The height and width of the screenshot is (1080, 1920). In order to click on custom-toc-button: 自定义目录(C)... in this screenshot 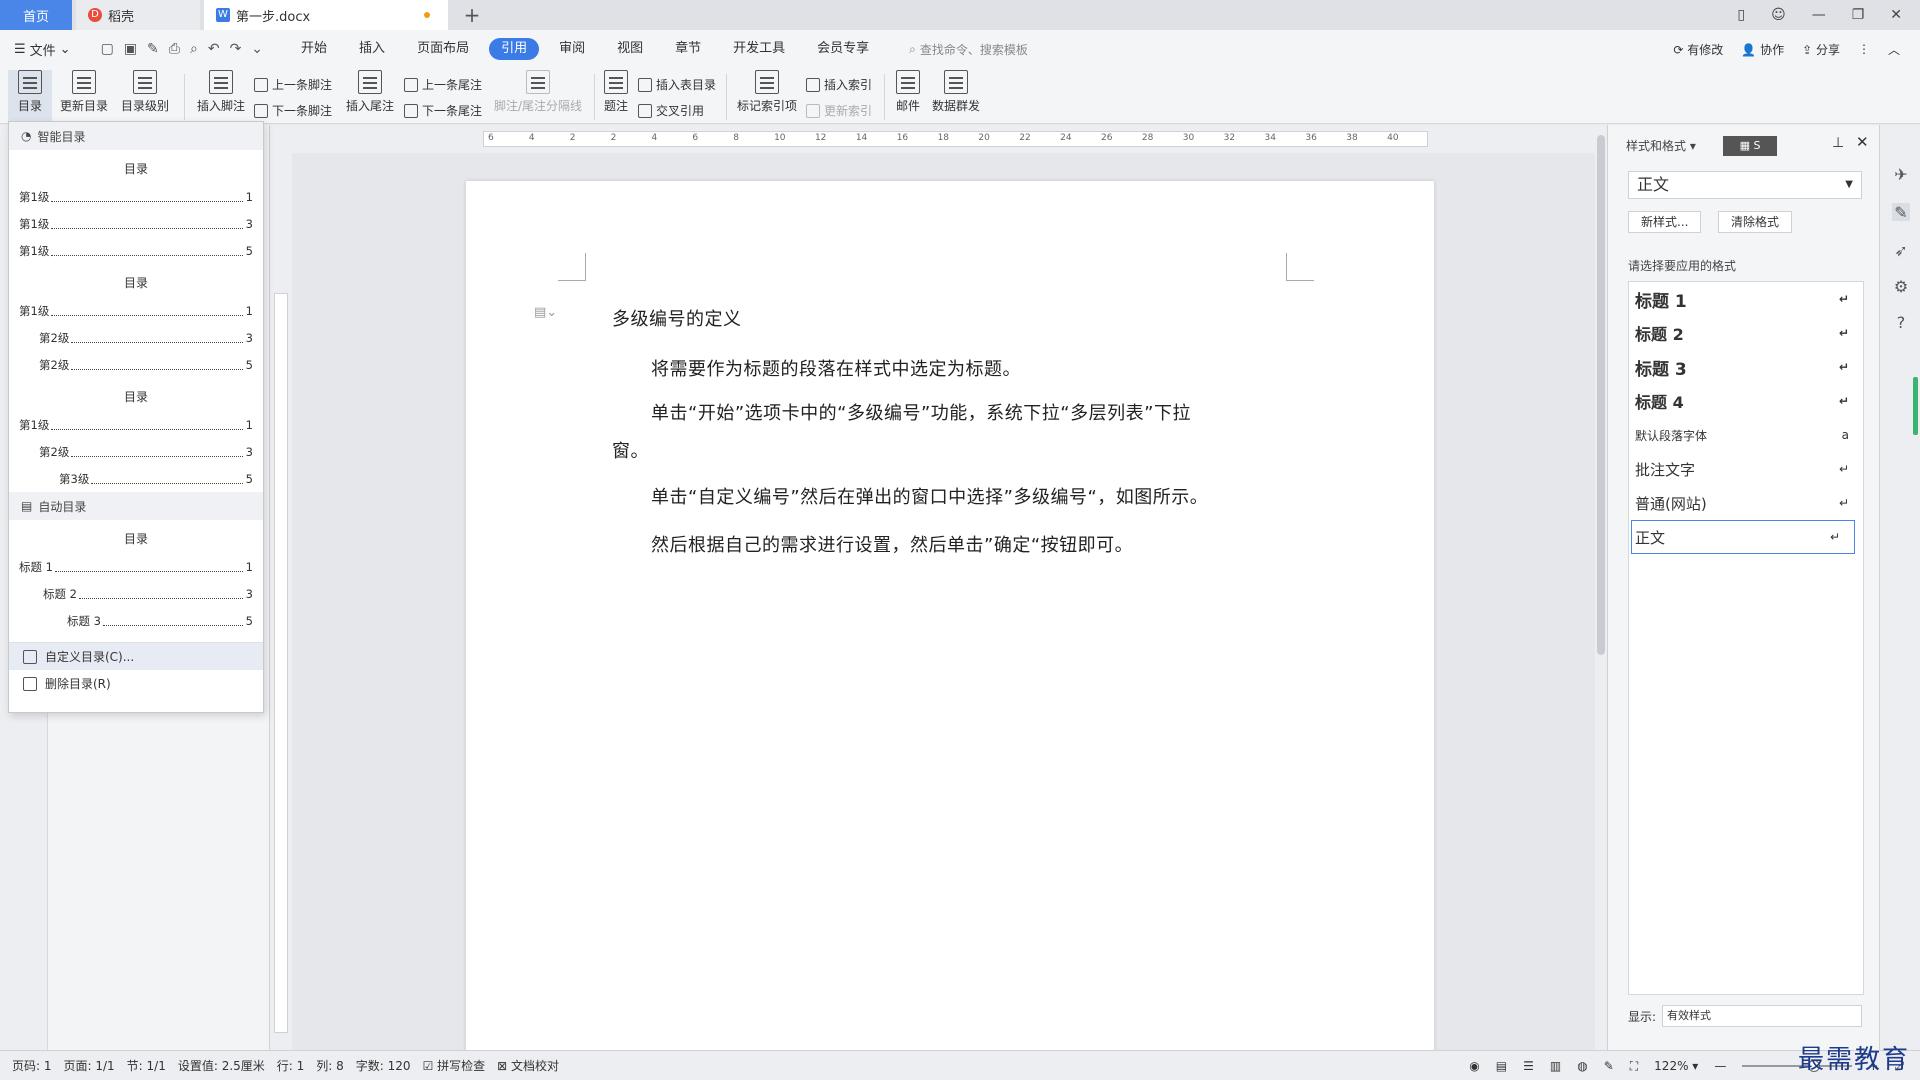, I will do `click(136, 656)`.